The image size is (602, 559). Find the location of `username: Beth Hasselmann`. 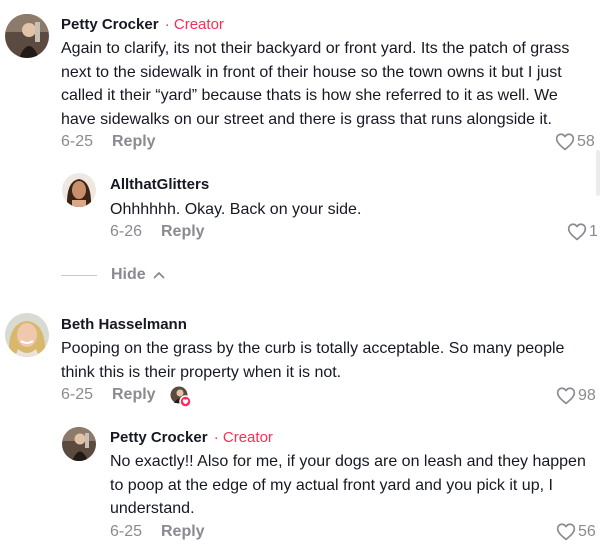

username: Beth Hasselmann is located at coordinates (124, 324).